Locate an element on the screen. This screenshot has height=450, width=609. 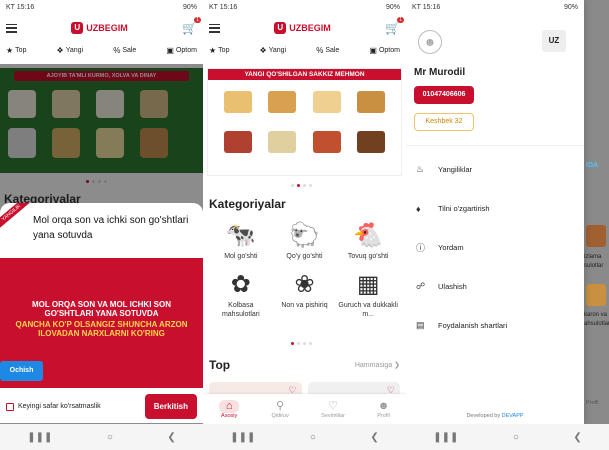
tab-asosiy: ⌂ Asosiy is located at coordinates (229, 409).